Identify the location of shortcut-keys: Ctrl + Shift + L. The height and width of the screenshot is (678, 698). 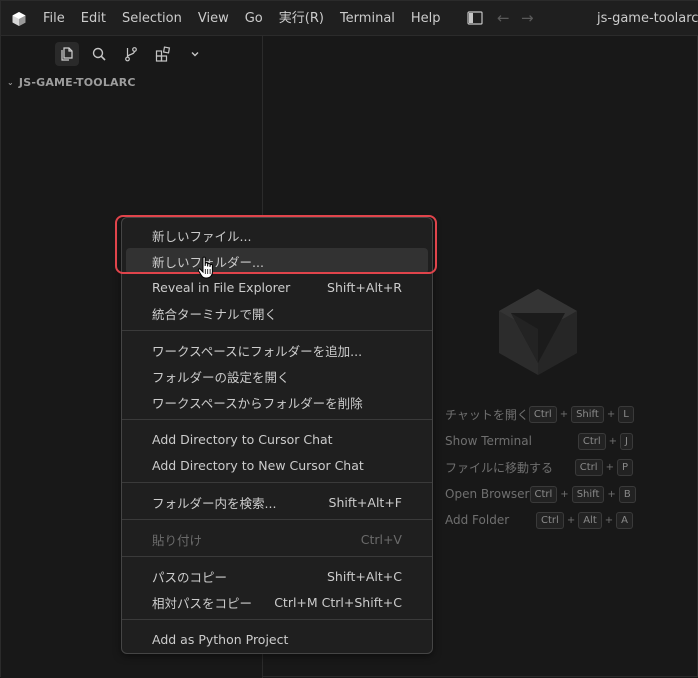
(581, 414).